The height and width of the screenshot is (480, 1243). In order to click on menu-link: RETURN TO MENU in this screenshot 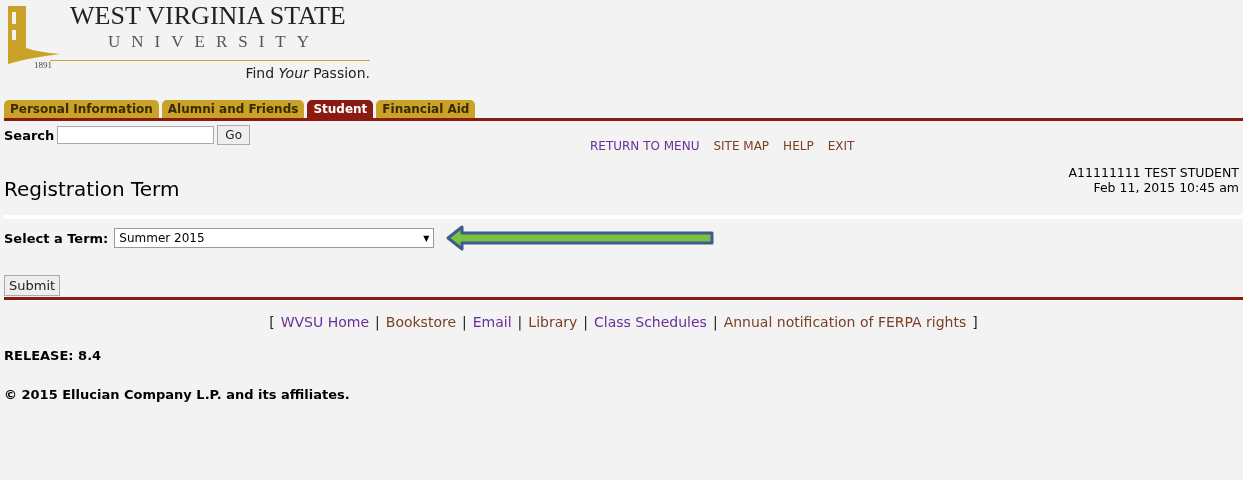, I will do `click(644, 146)`.